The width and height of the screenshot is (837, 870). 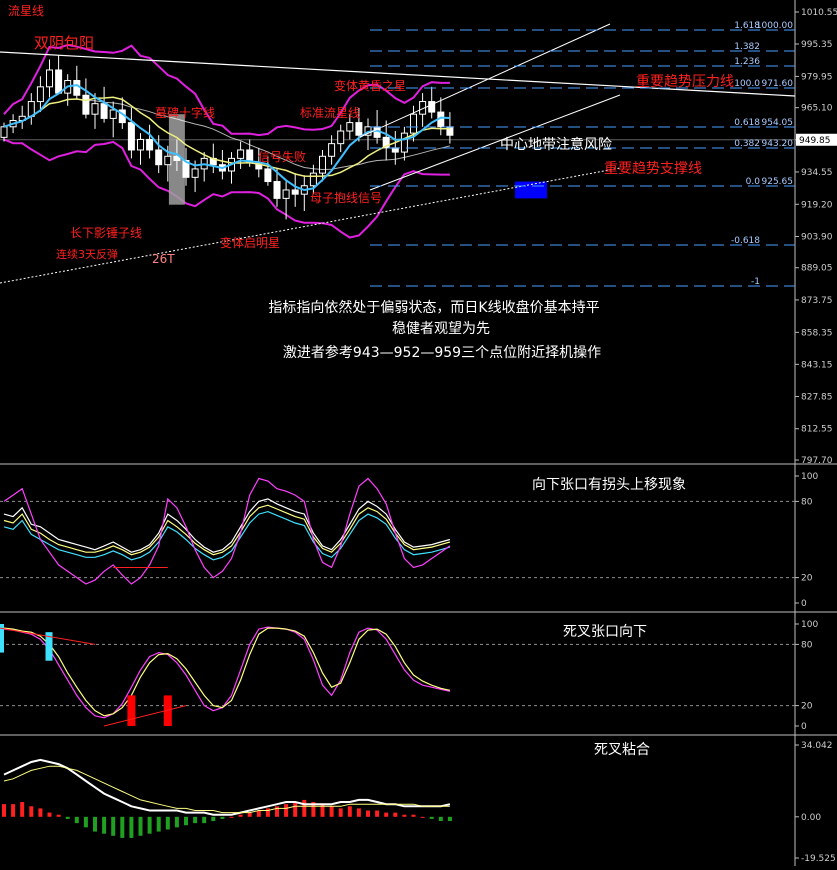 I want to click on ma10-line, so click(x=226, y=137).